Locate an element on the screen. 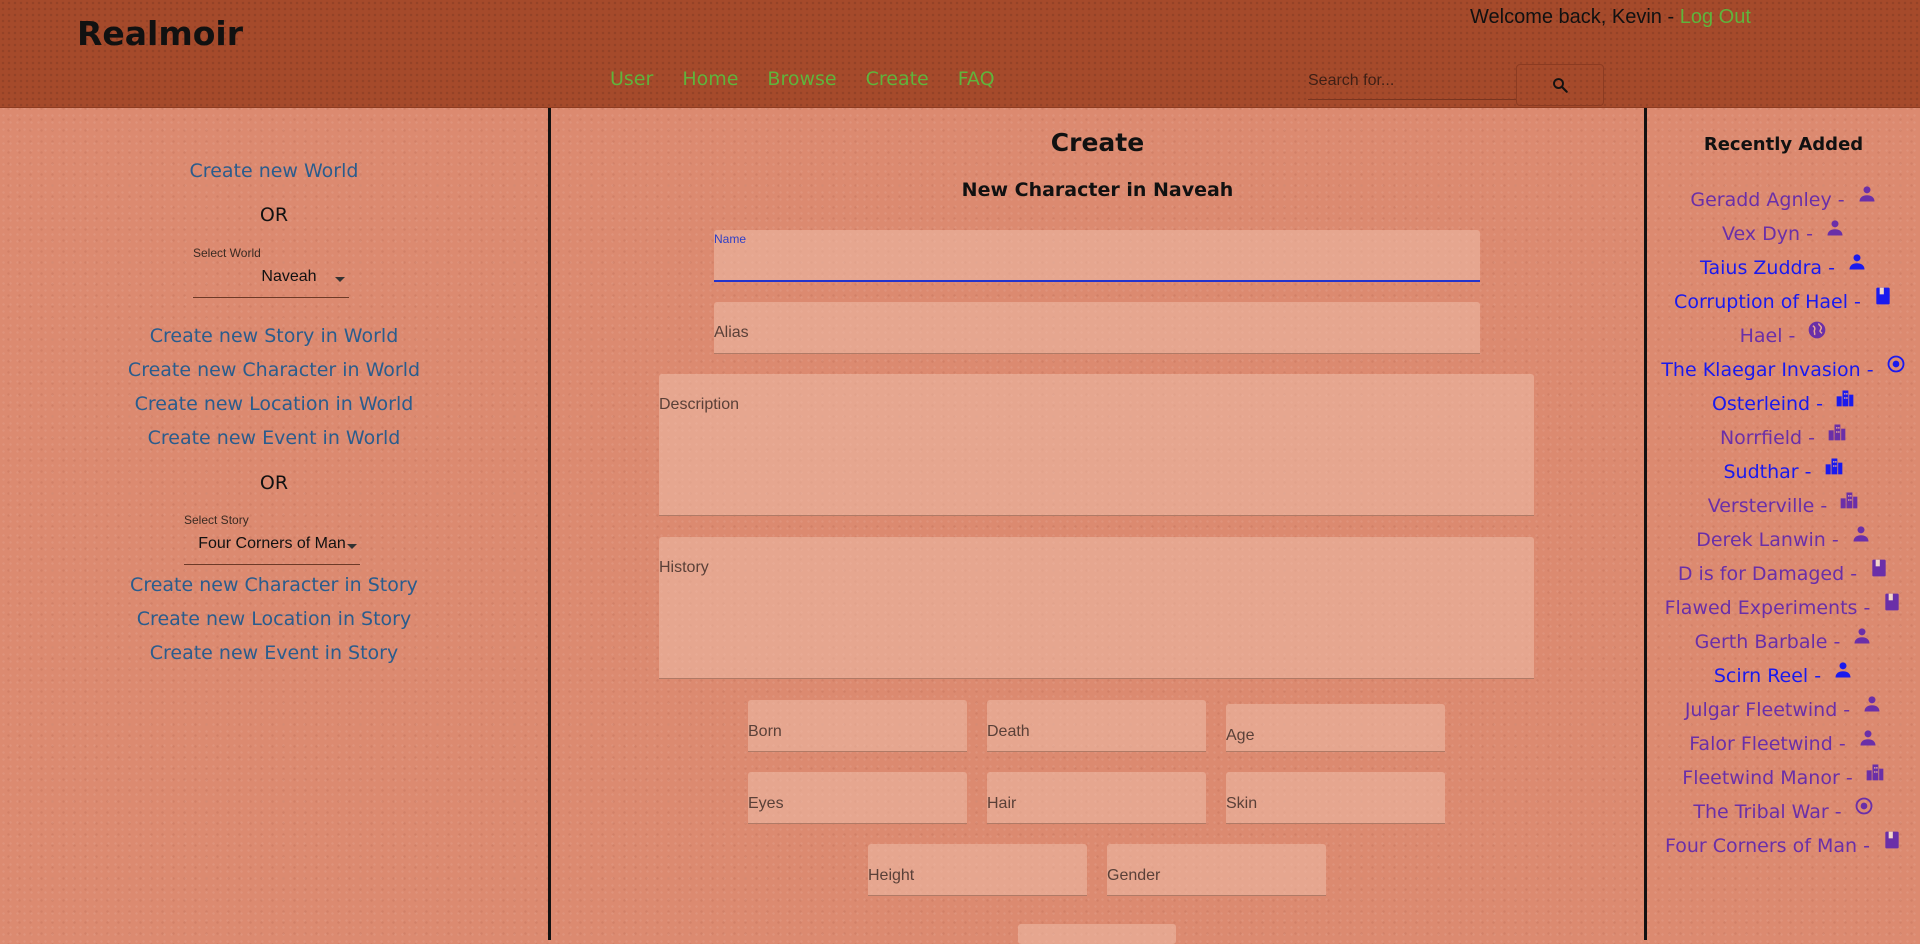  create-event-in-world-link: Create new Event in World is located at coordinates (274, 438).